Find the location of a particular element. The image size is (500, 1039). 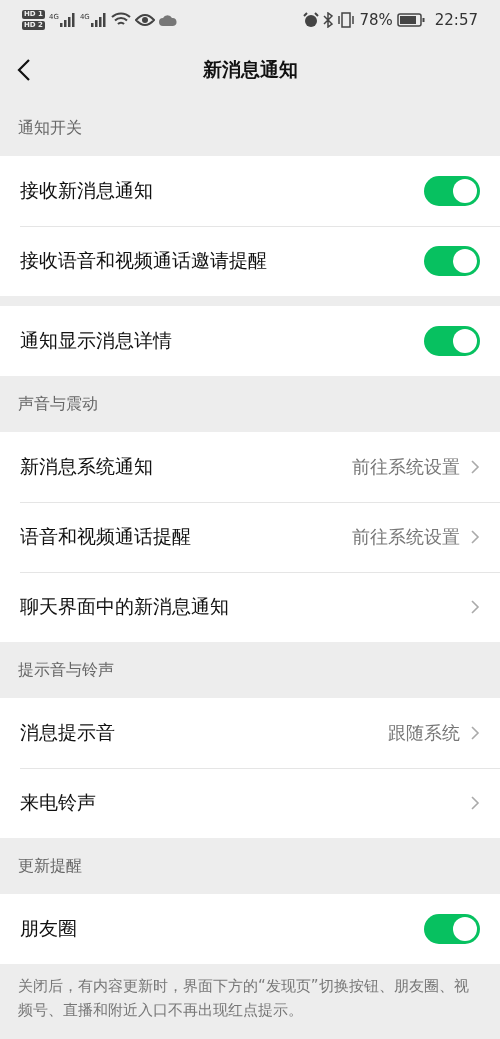

settings-row: 消息提示音 跟随系统 is located at coordinates (250, 733).